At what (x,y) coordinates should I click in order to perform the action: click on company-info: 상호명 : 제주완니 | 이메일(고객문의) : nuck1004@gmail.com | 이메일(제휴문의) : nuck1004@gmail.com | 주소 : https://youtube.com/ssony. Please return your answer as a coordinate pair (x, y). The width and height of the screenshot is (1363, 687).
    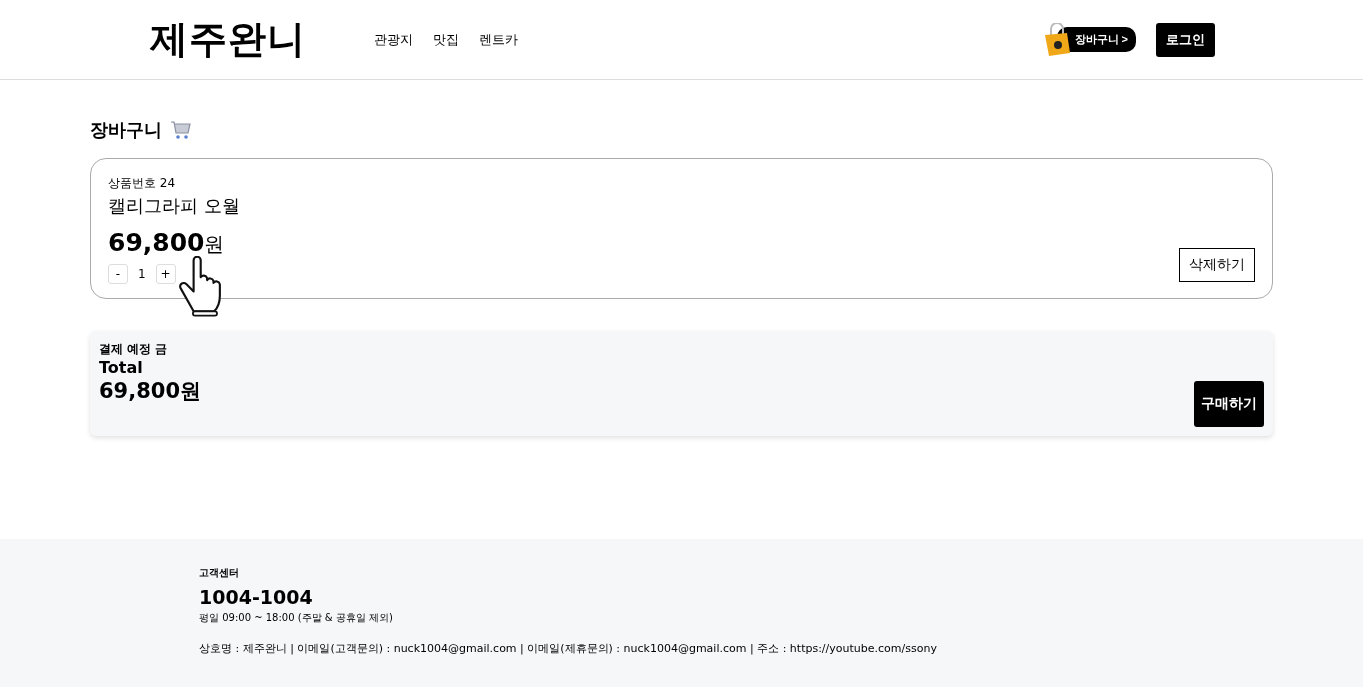
    Looking at the image, I should click on (568, 648).